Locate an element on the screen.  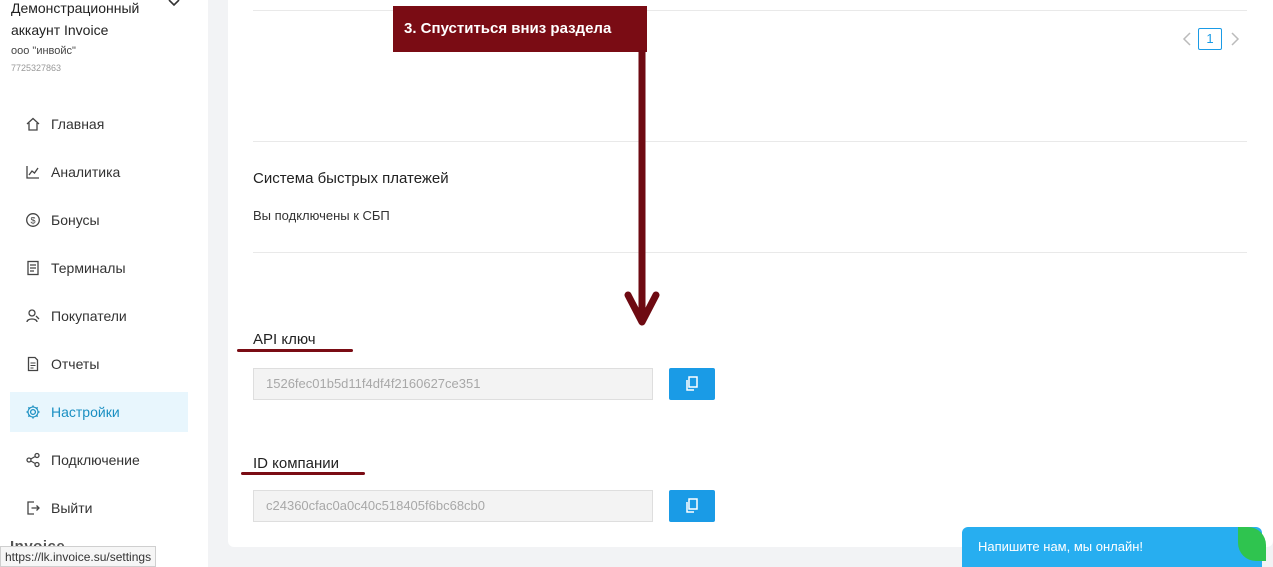
sbp-title: Система быстрых платежей is located at coordinates (351, 178).